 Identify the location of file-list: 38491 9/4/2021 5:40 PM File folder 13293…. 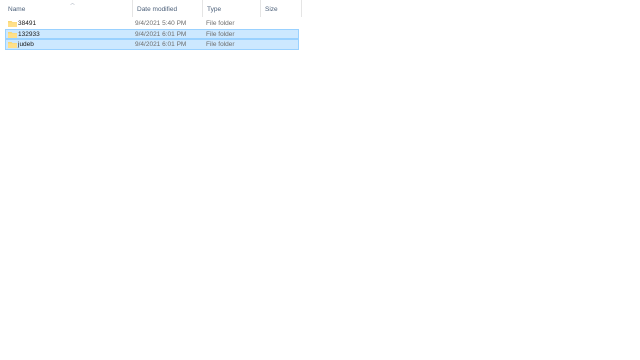
(152, 34).